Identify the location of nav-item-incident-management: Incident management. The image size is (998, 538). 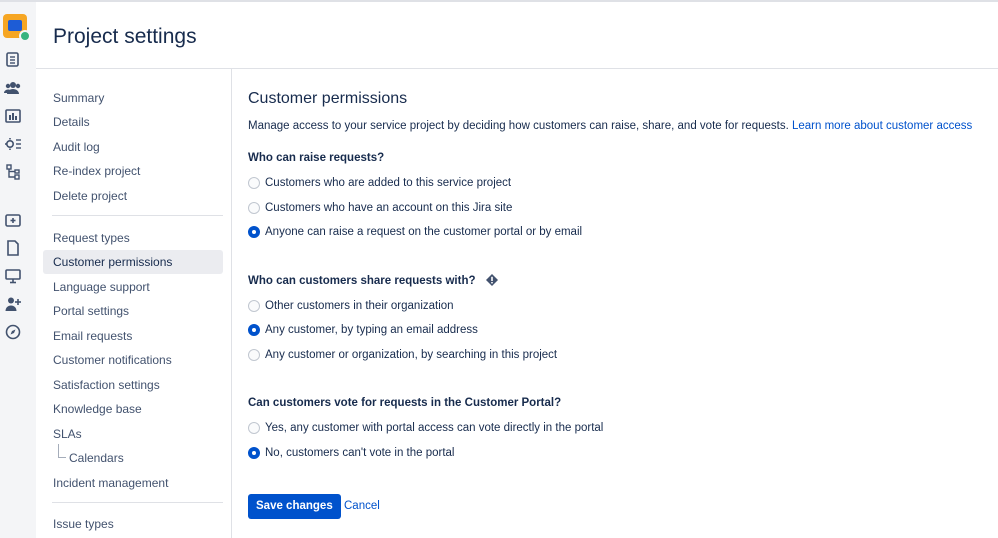
(133, 483).